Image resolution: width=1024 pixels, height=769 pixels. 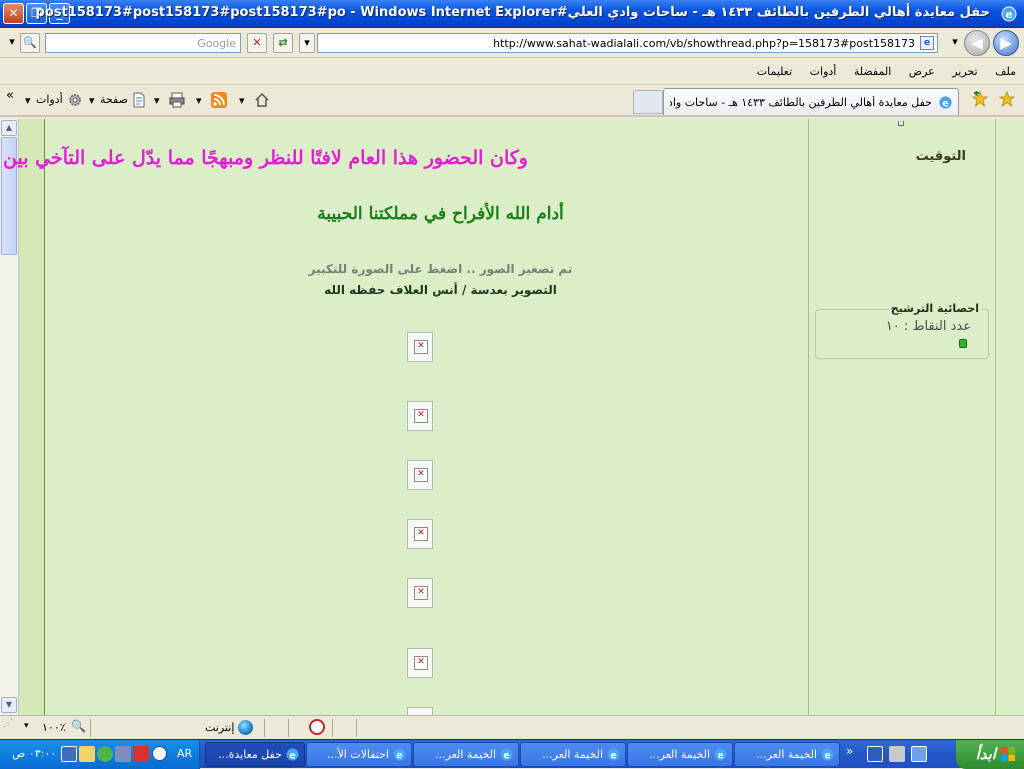 I want to click on forward-button: ▶, so click(x=1006, y=43).